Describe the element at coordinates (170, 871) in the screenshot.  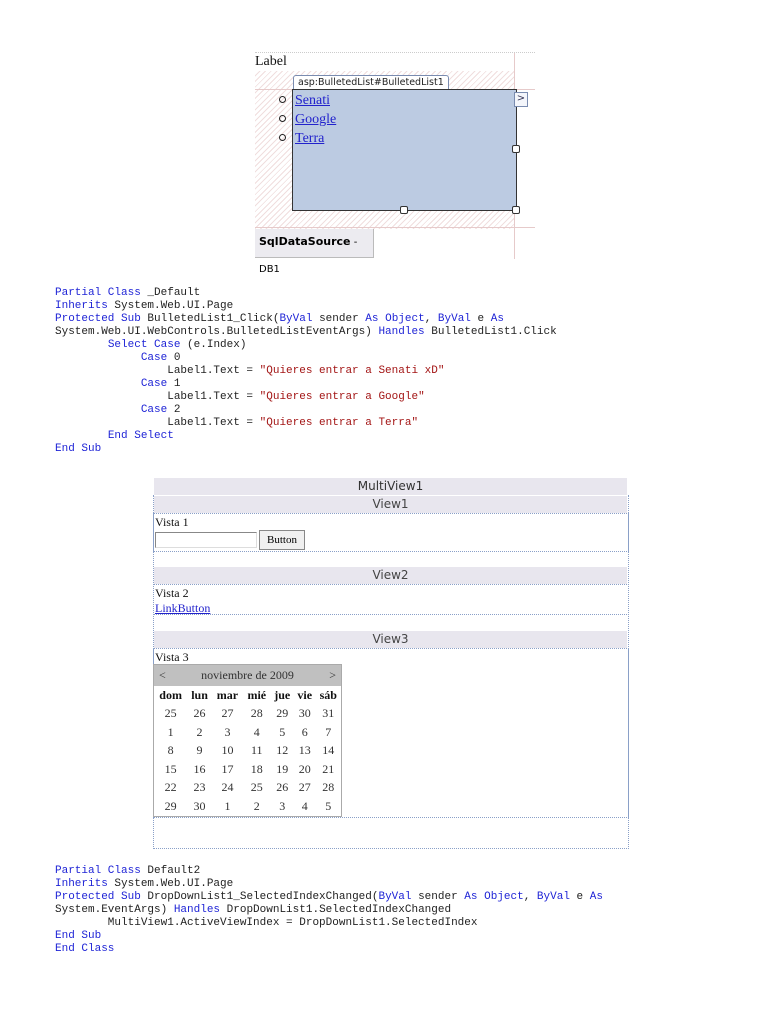
I see `code-text: Default2` at that location.